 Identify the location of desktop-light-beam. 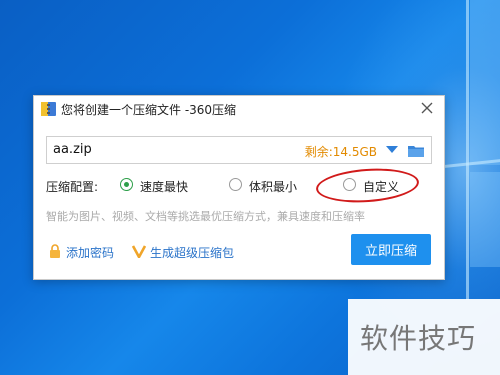
(467, 150).